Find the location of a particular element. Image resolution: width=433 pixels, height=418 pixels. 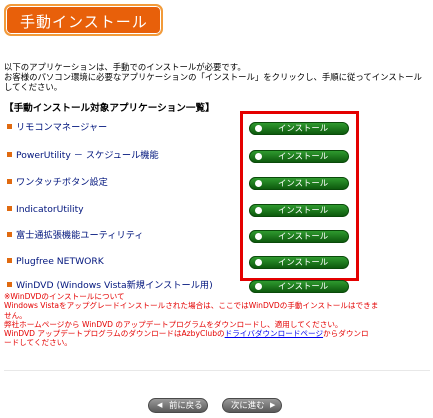

back-button: ◀ 前に戻る is located at coordinates (178, 405).